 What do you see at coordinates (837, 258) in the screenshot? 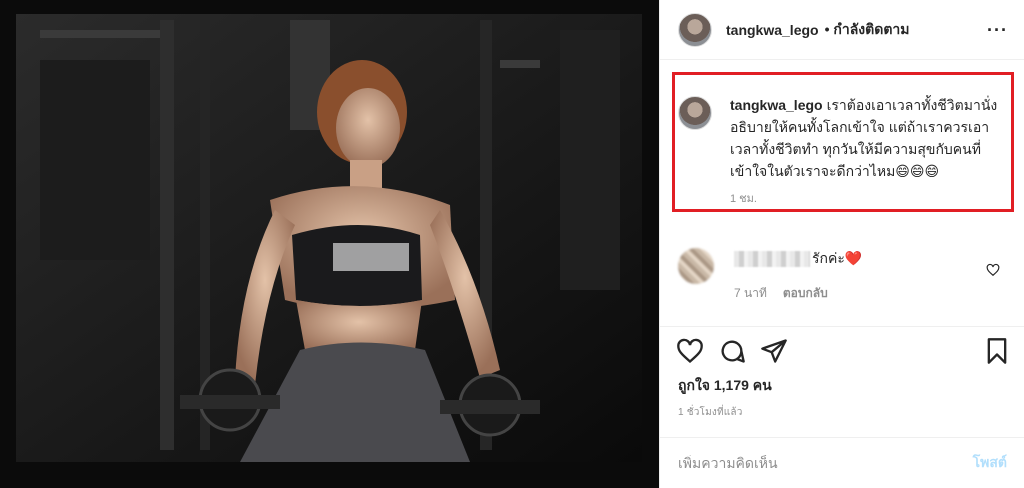
I see `comment-text: รักค่ะ❤️` at bounding box center [837, 258].